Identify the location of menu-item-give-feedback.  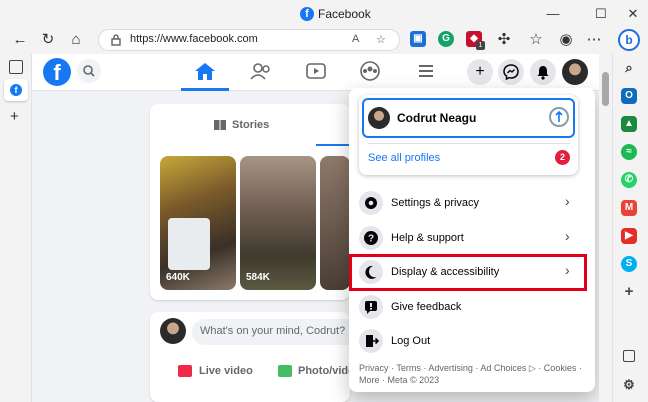
(471, 306).